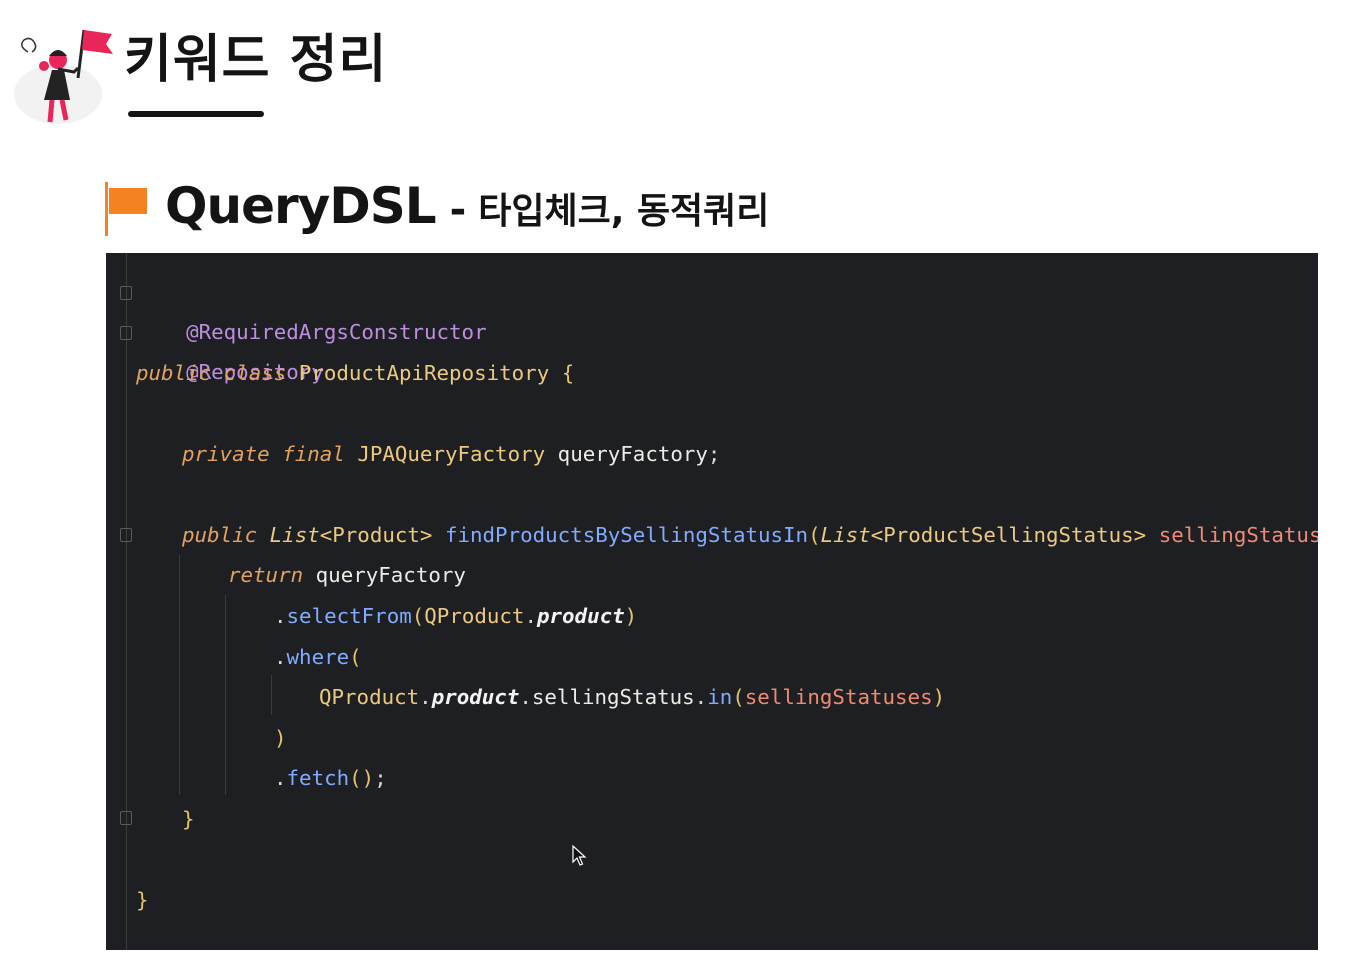  I want to click on section-title-main: QueryDSL, so click(301, 206).